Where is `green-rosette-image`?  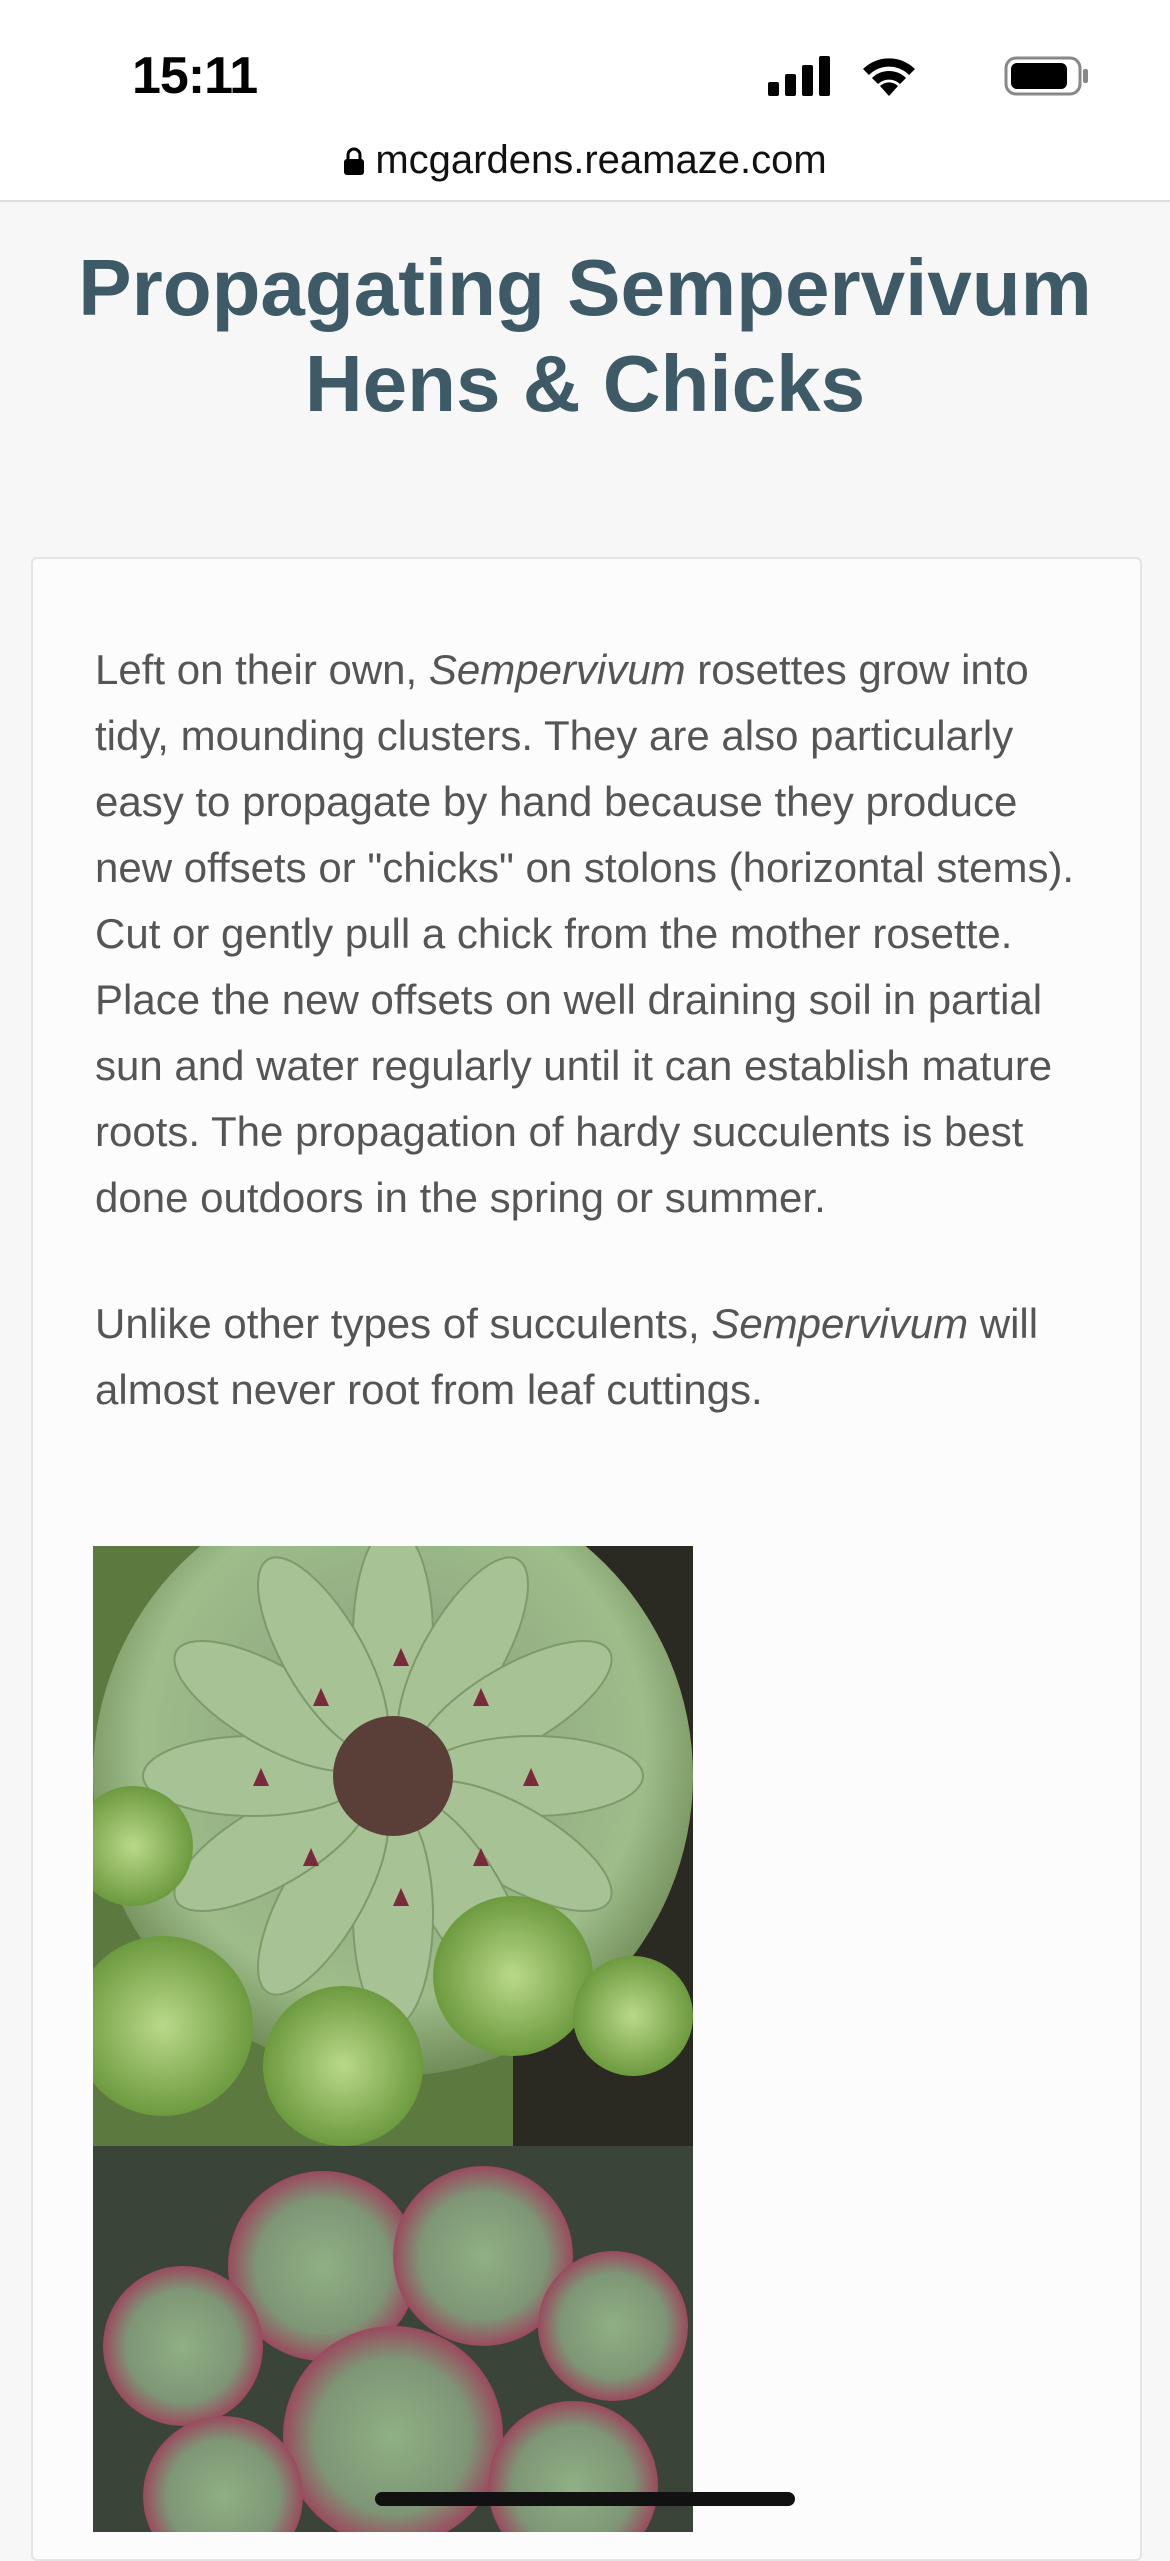
green-rosette-image is located at coordinates (393, 1846).